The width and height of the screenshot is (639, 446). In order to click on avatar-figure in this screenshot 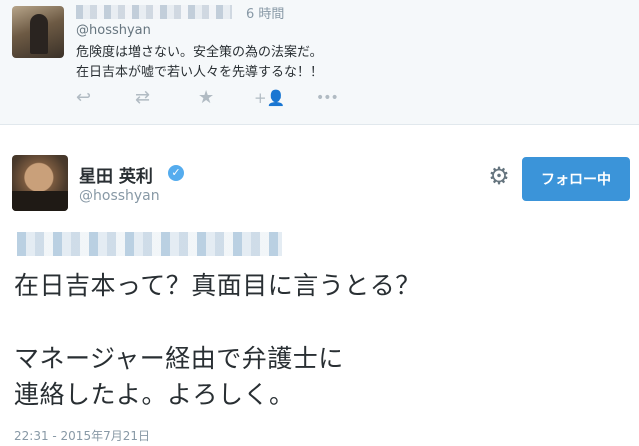, I will do `click(39, 34)`.